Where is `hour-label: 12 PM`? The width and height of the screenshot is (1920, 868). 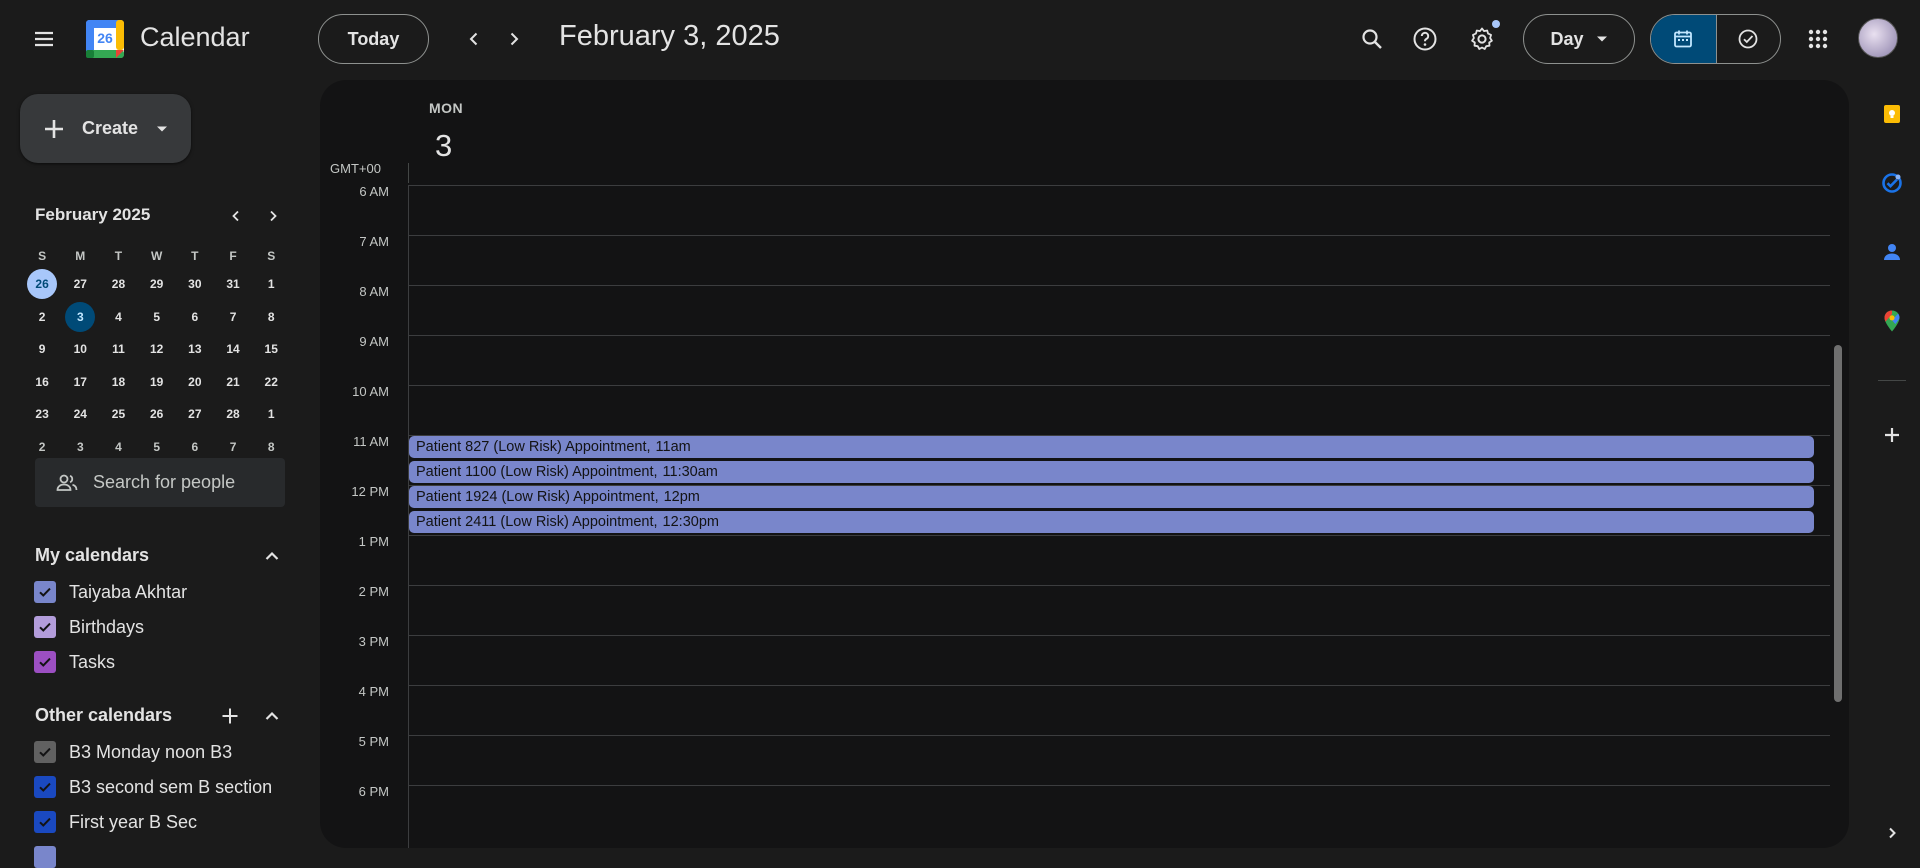
hour-label: 12 PM is located at coordinates (370, 491).